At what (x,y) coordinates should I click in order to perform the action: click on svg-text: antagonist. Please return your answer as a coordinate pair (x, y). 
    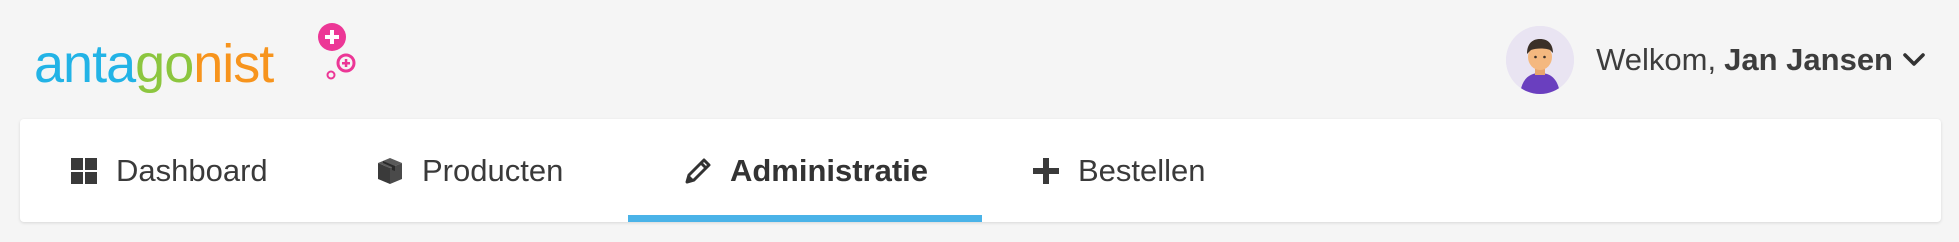
    Looking at the image, I should click on (154, 64).